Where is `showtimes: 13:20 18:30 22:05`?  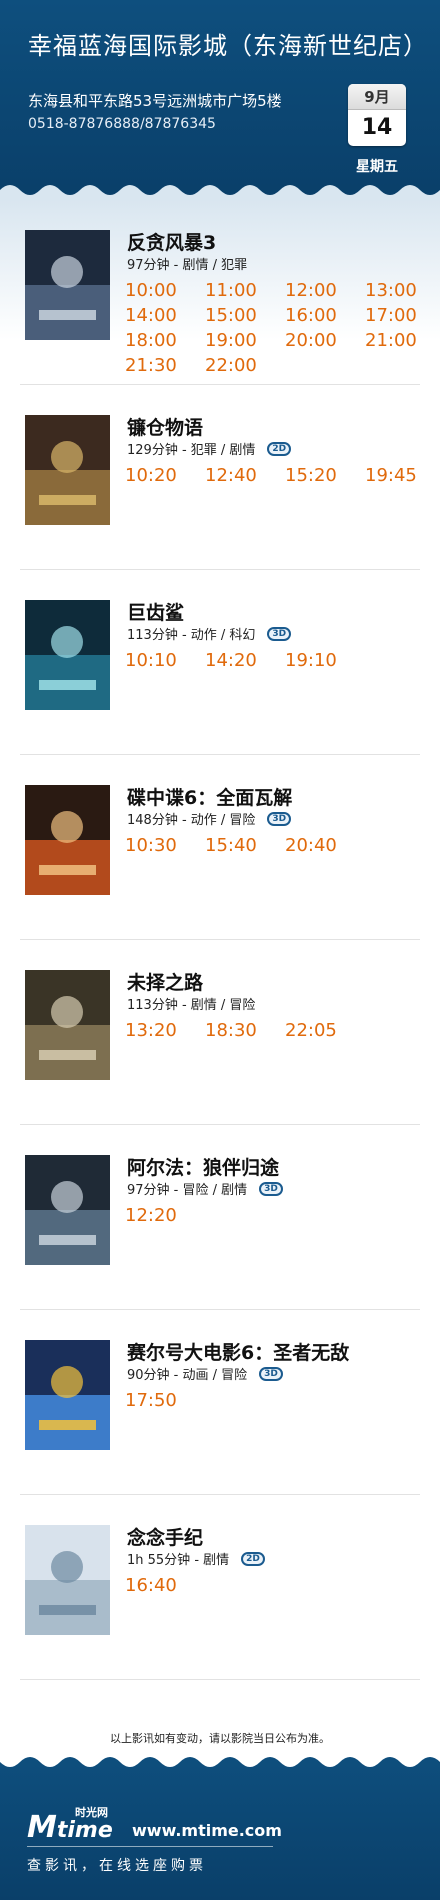 showtimes: 13:20 18:30 22:05 is located at coordinates (275, 1030).